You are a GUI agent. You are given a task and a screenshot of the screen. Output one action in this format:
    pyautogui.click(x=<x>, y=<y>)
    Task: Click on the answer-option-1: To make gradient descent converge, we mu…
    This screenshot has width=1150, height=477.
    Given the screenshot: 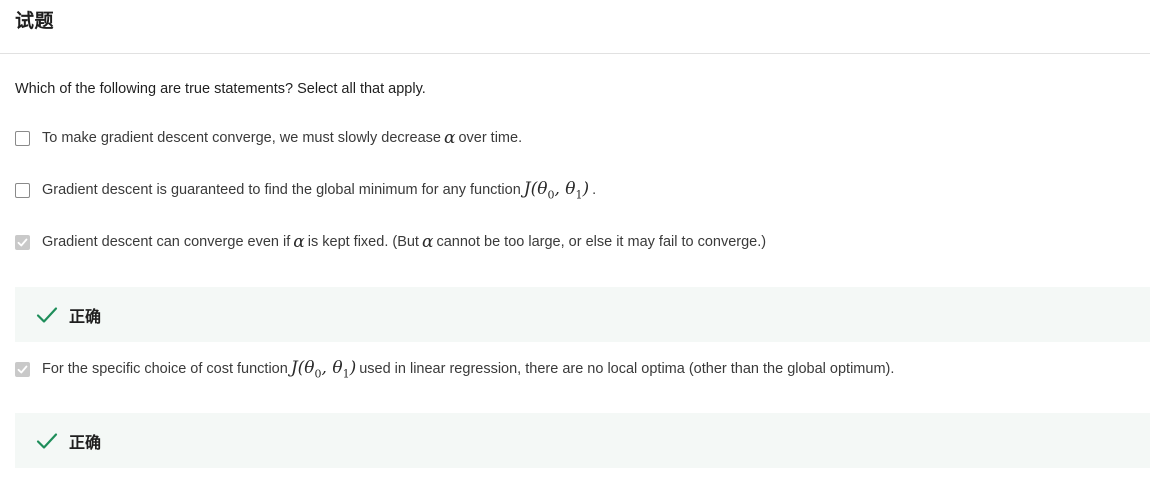 What is the action you would take?
    pyautogui.click(x=268, y=138)
    